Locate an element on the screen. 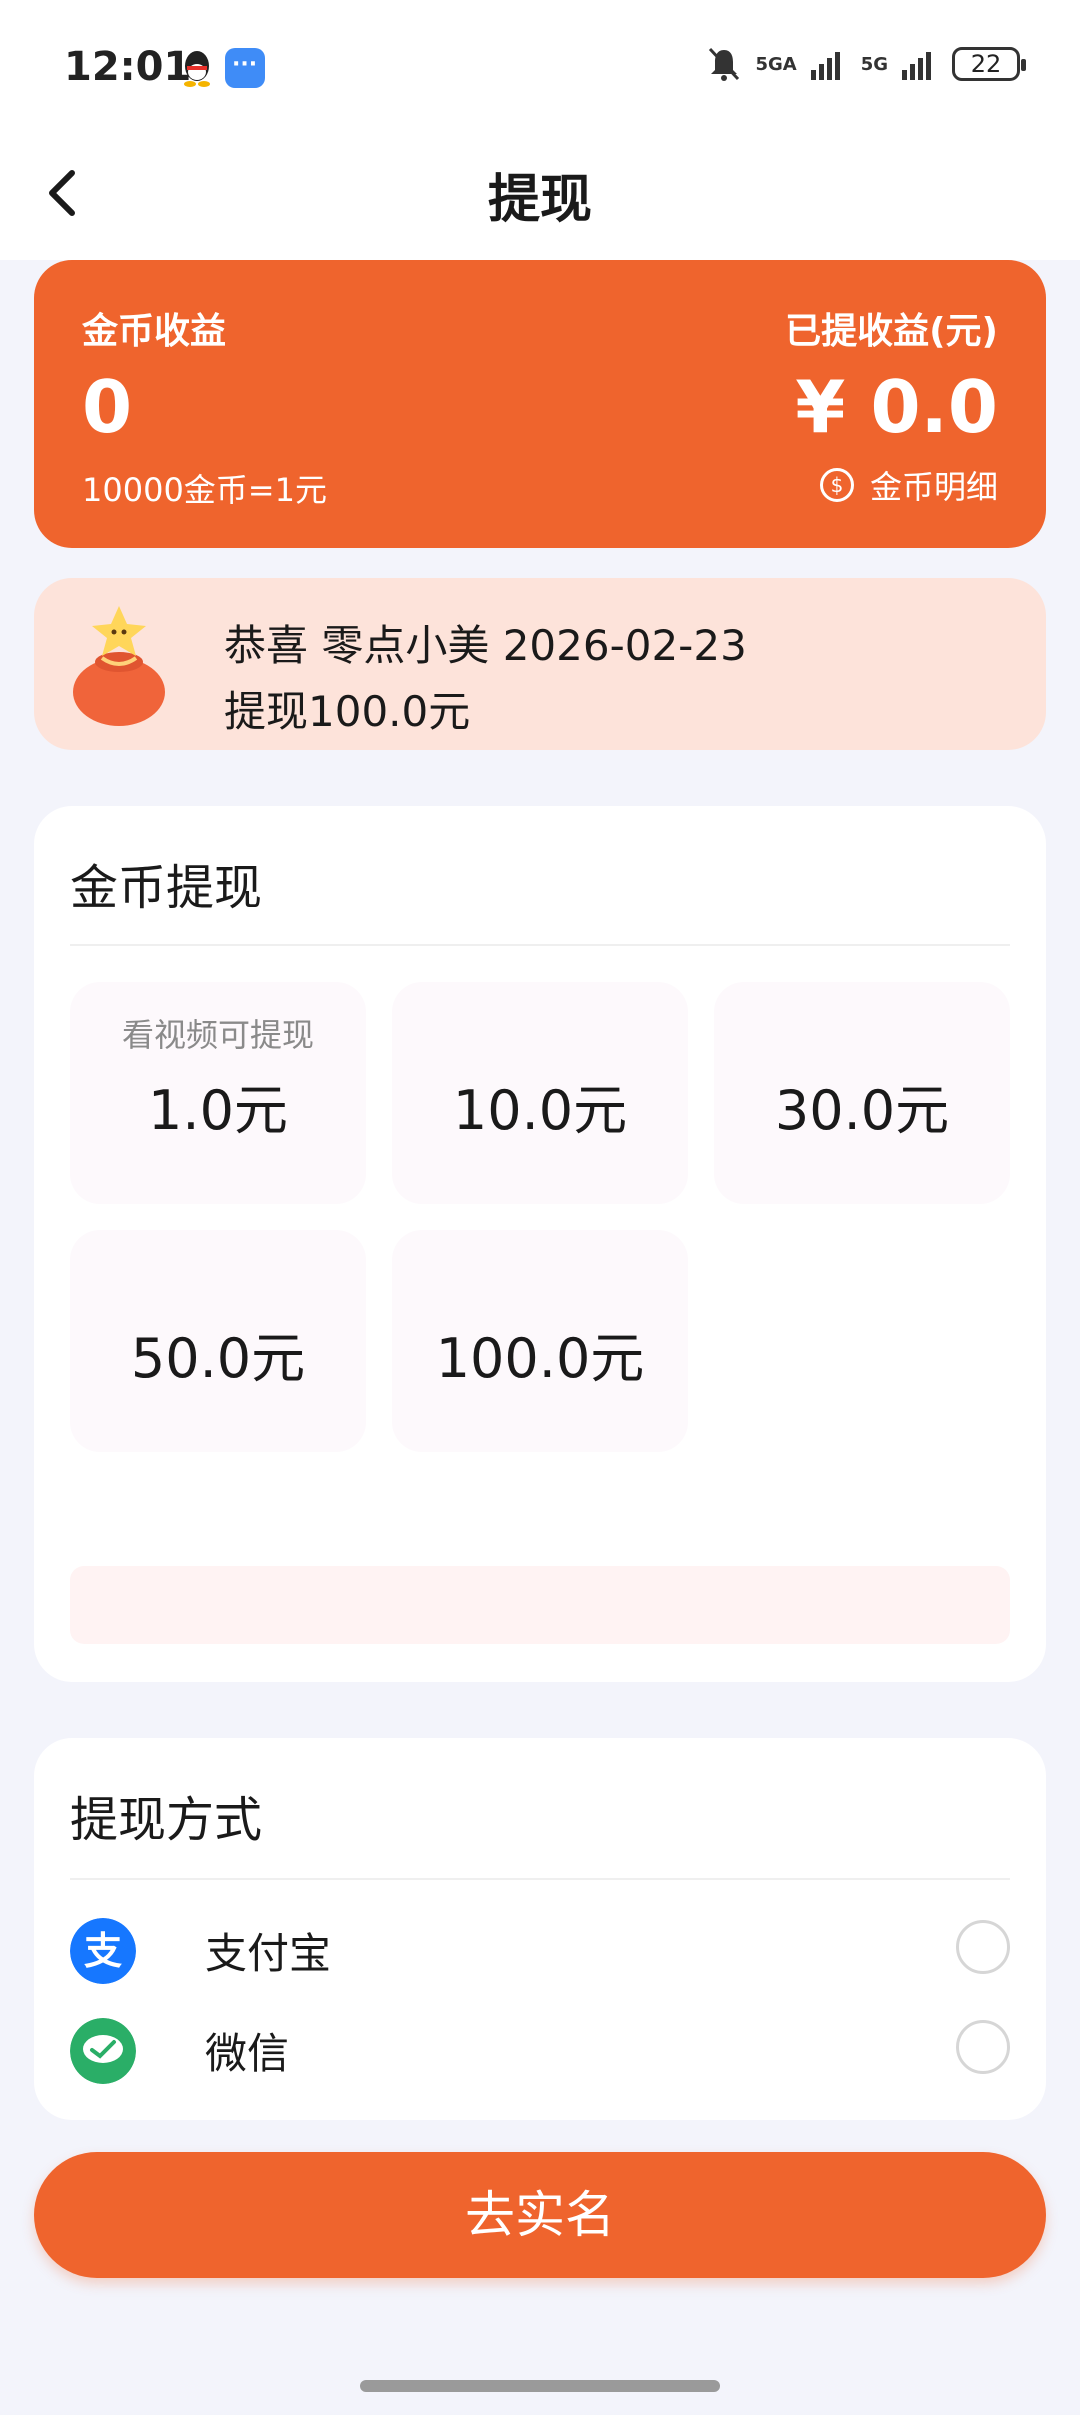 Image resolution: width=1080 pixels, height=2415 pixels. method-label: 支付宝 is located at coordinates (268, 1953).